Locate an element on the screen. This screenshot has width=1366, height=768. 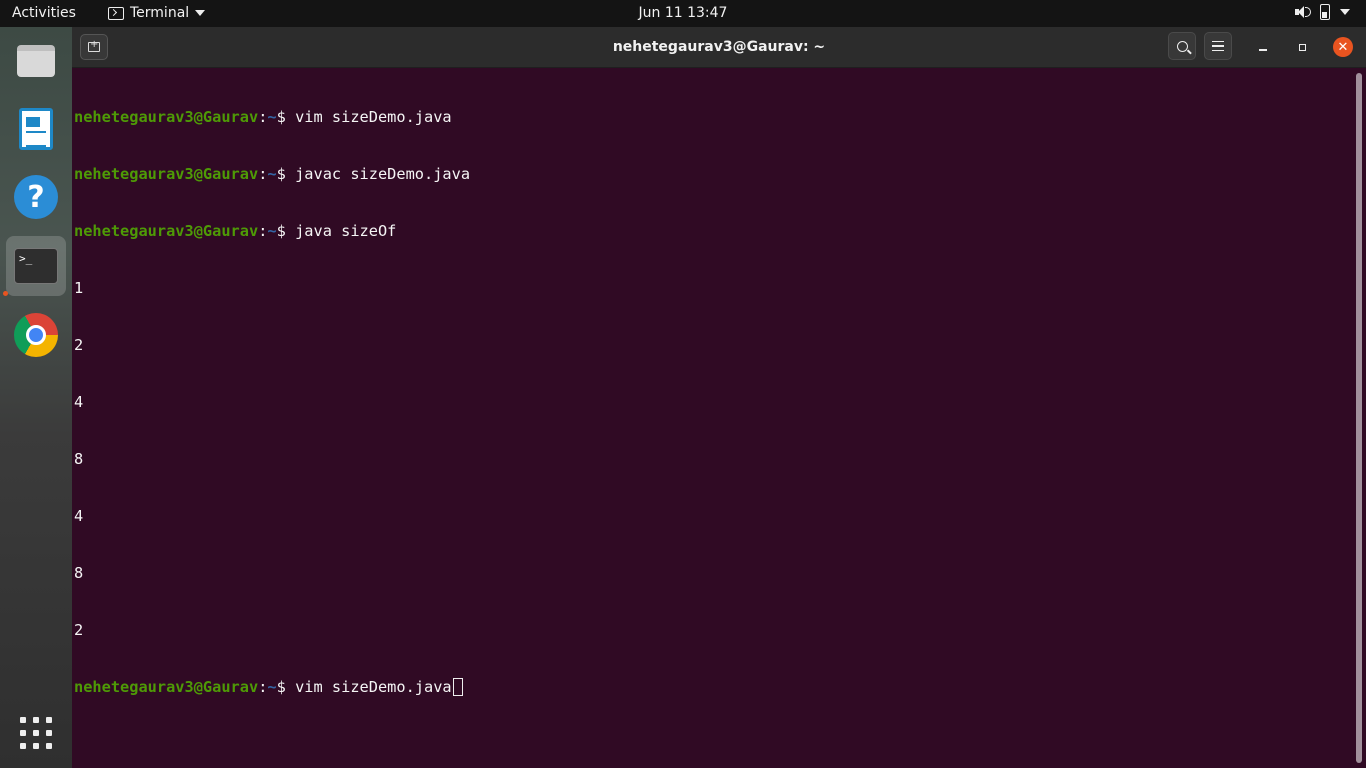
chrome-icon is located at coordinates (36, 335).